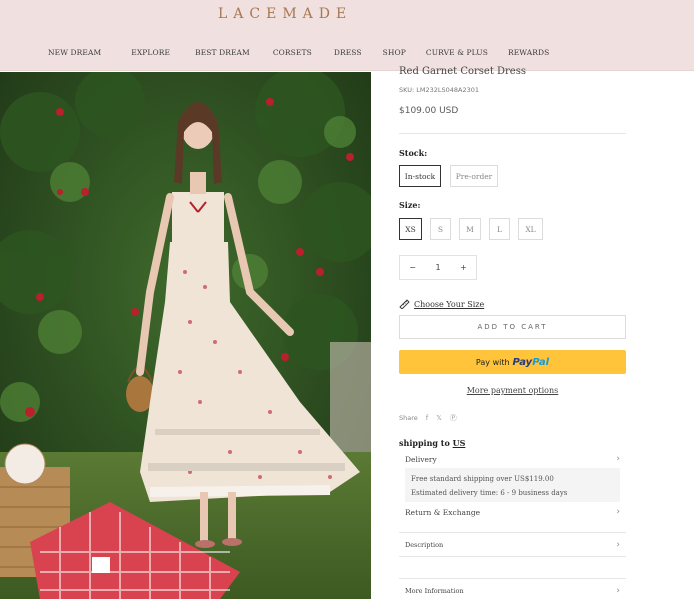  I want to click on share-label: Share, so click(408, 418).